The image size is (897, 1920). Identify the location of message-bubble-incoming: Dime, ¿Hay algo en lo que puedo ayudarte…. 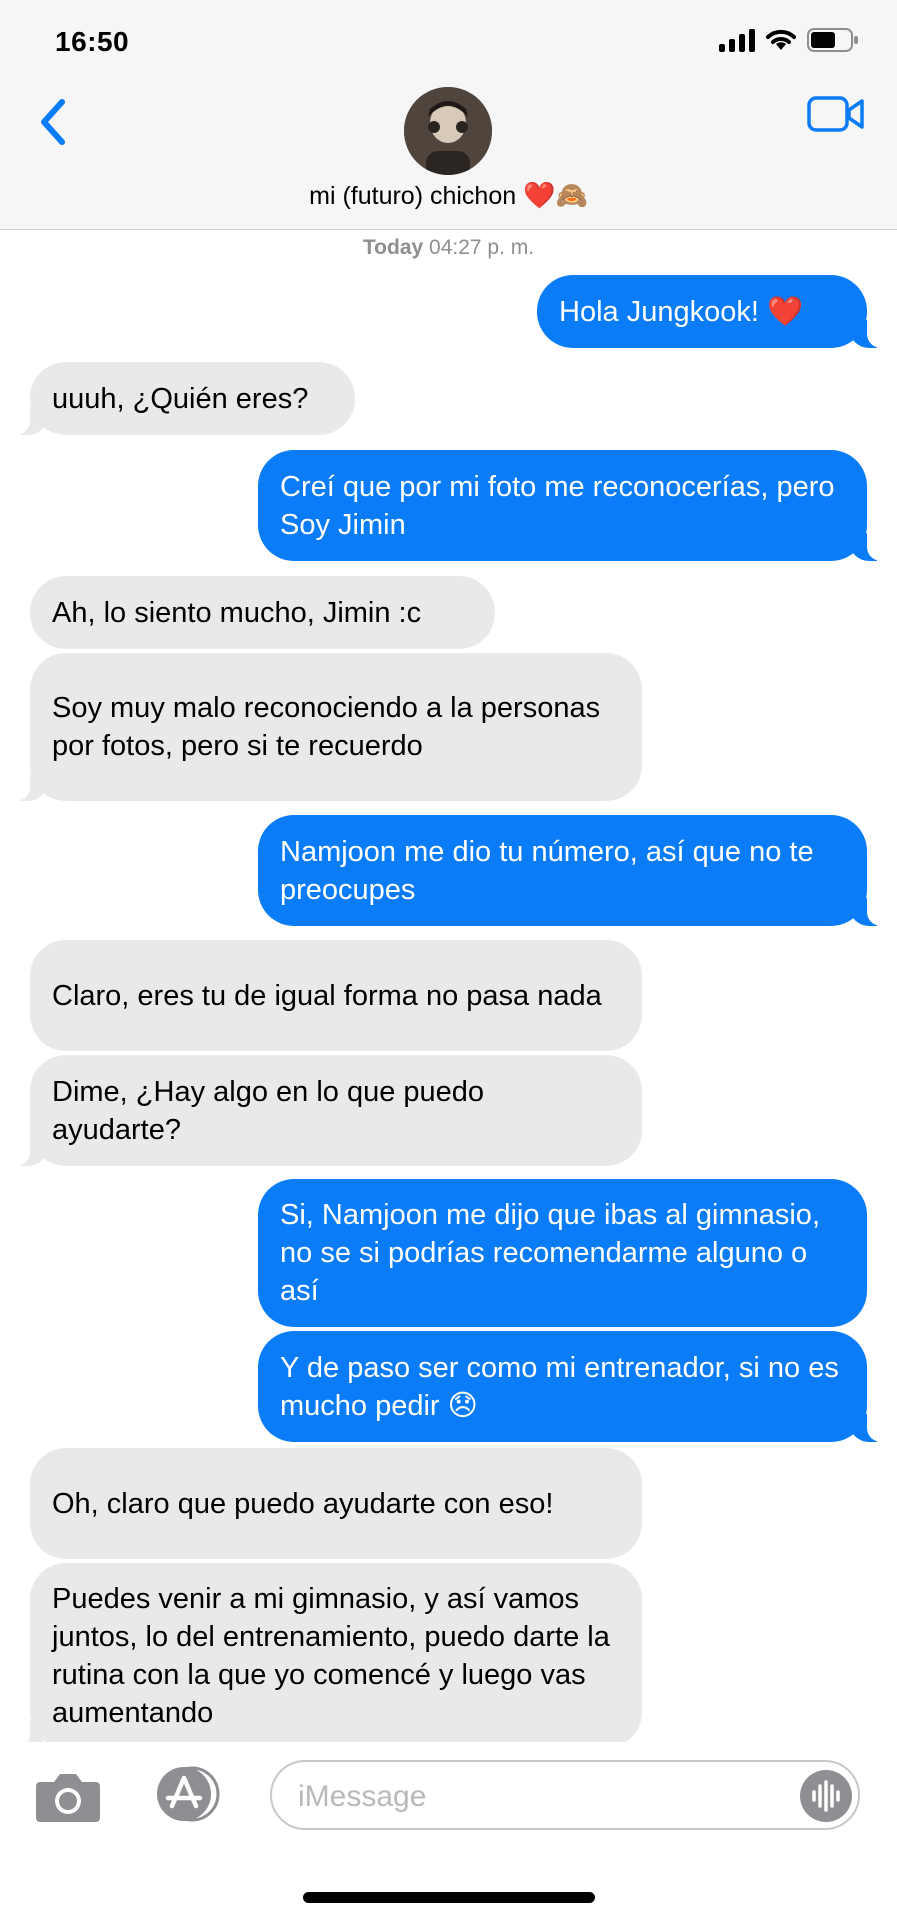
(323, 1110).